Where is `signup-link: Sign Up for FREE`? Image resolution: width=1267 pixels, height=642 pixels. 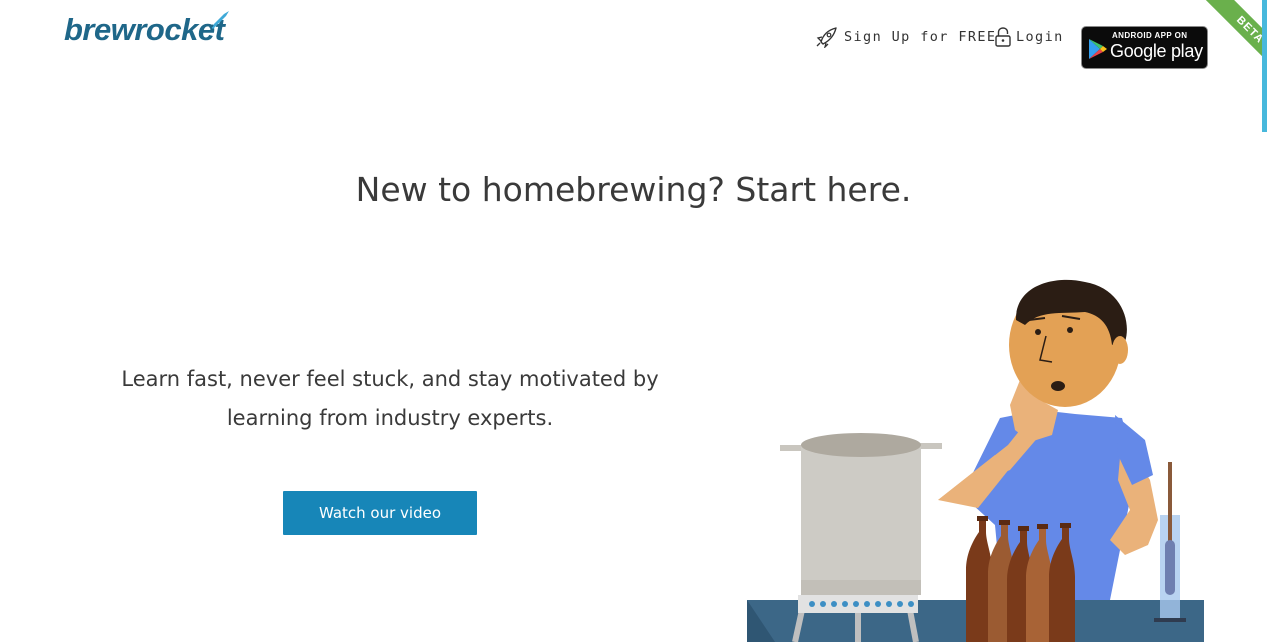
signup-link: Sign Up for FREE is located at coordinates (905, 37).